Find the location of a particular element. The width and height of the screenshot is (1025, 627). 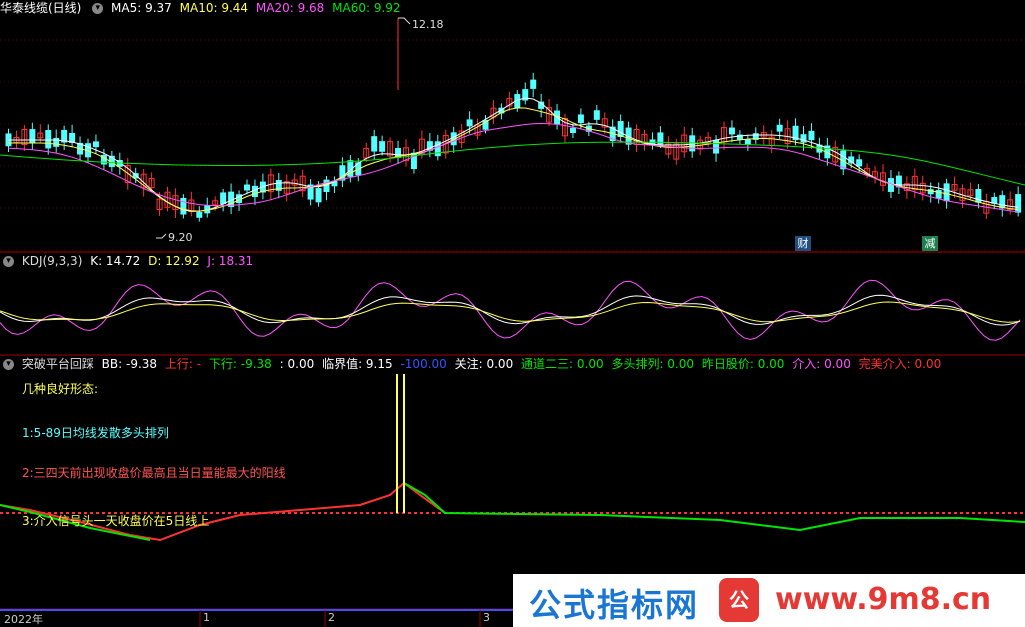

indicator-channel: 通道二三: 0.00 is located at coordinates (562, 364).